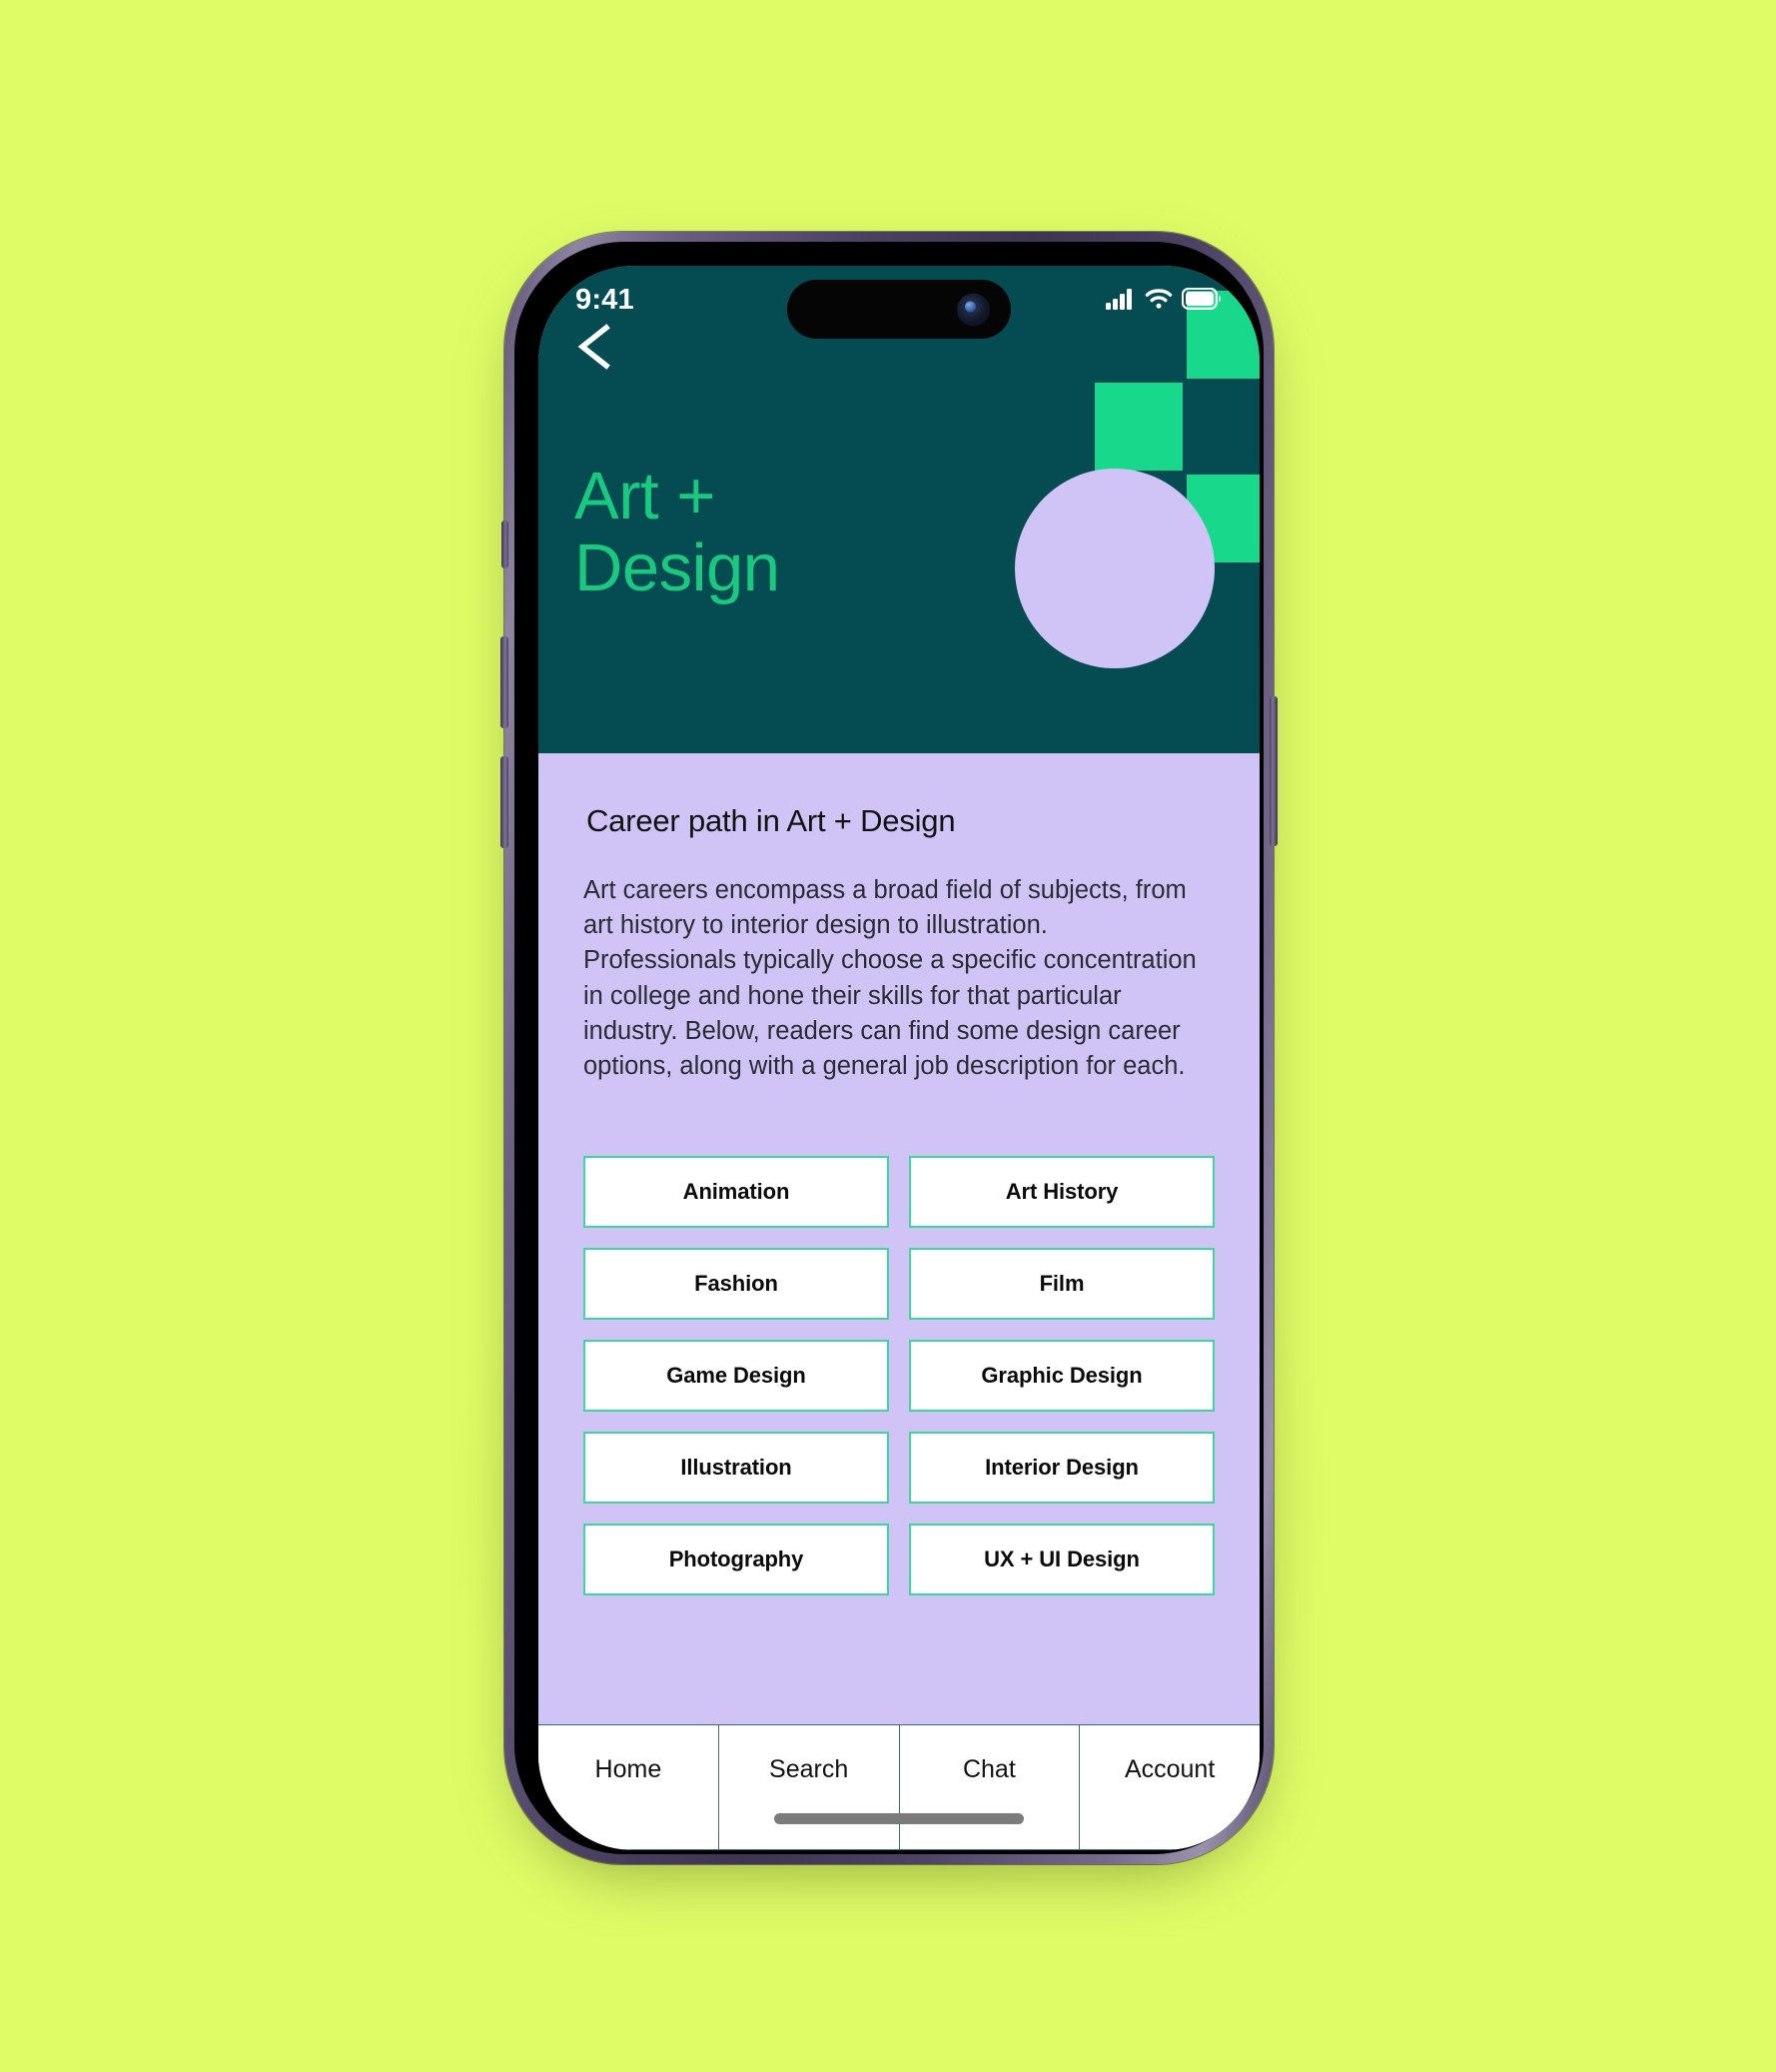  What do you see at coordinates (1062, 1468) in the screenshot?
I see `category-chip: Interior Design` at bounding box center [1062, 1468].